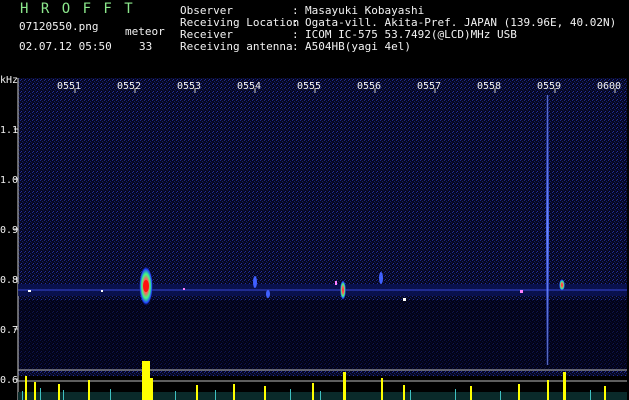  What do you see at coordinates (9, 80) in the screenshot?
I see `unit-label: kHz` at bounding box center [9, 80].